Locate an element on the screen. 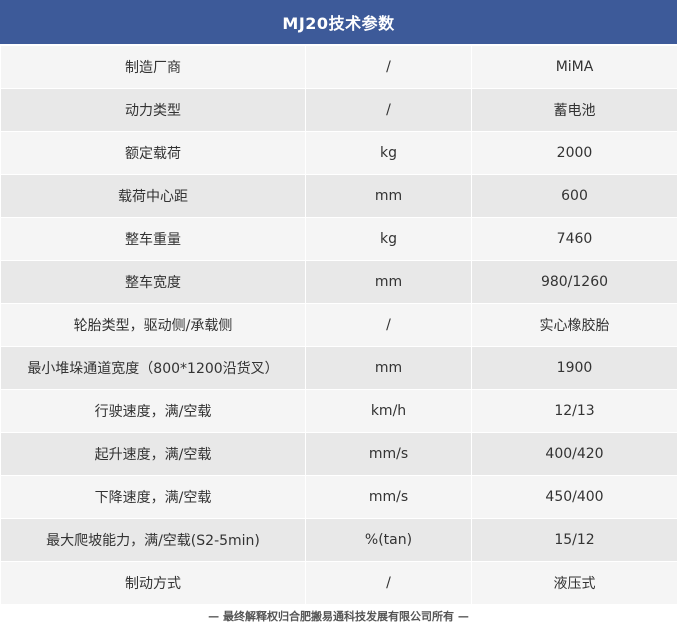 This screenshot has height=627, width=677. param-value: 液压式 is located at coordinates (574, 583).